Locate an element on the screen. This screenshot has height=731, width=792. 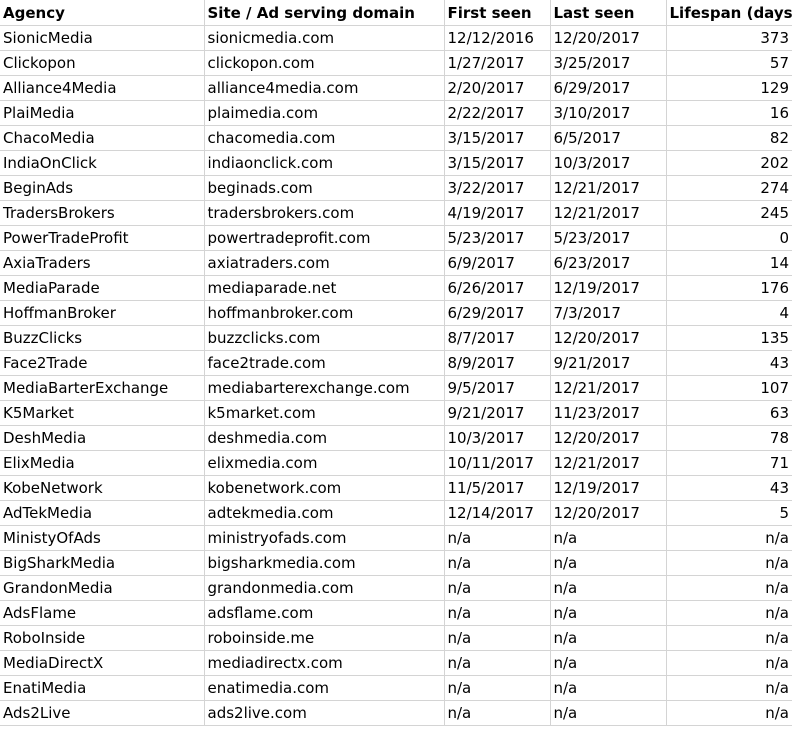
lifespan-cell: 16 is located at coordinates (729, 113).